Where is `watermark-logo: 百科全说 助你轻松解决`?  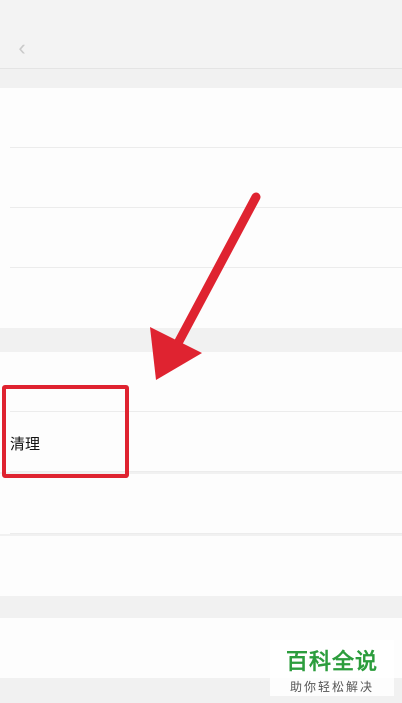
watermark-logo: 百科全说 助你轻松解决 is located at coordinates (332, 668).